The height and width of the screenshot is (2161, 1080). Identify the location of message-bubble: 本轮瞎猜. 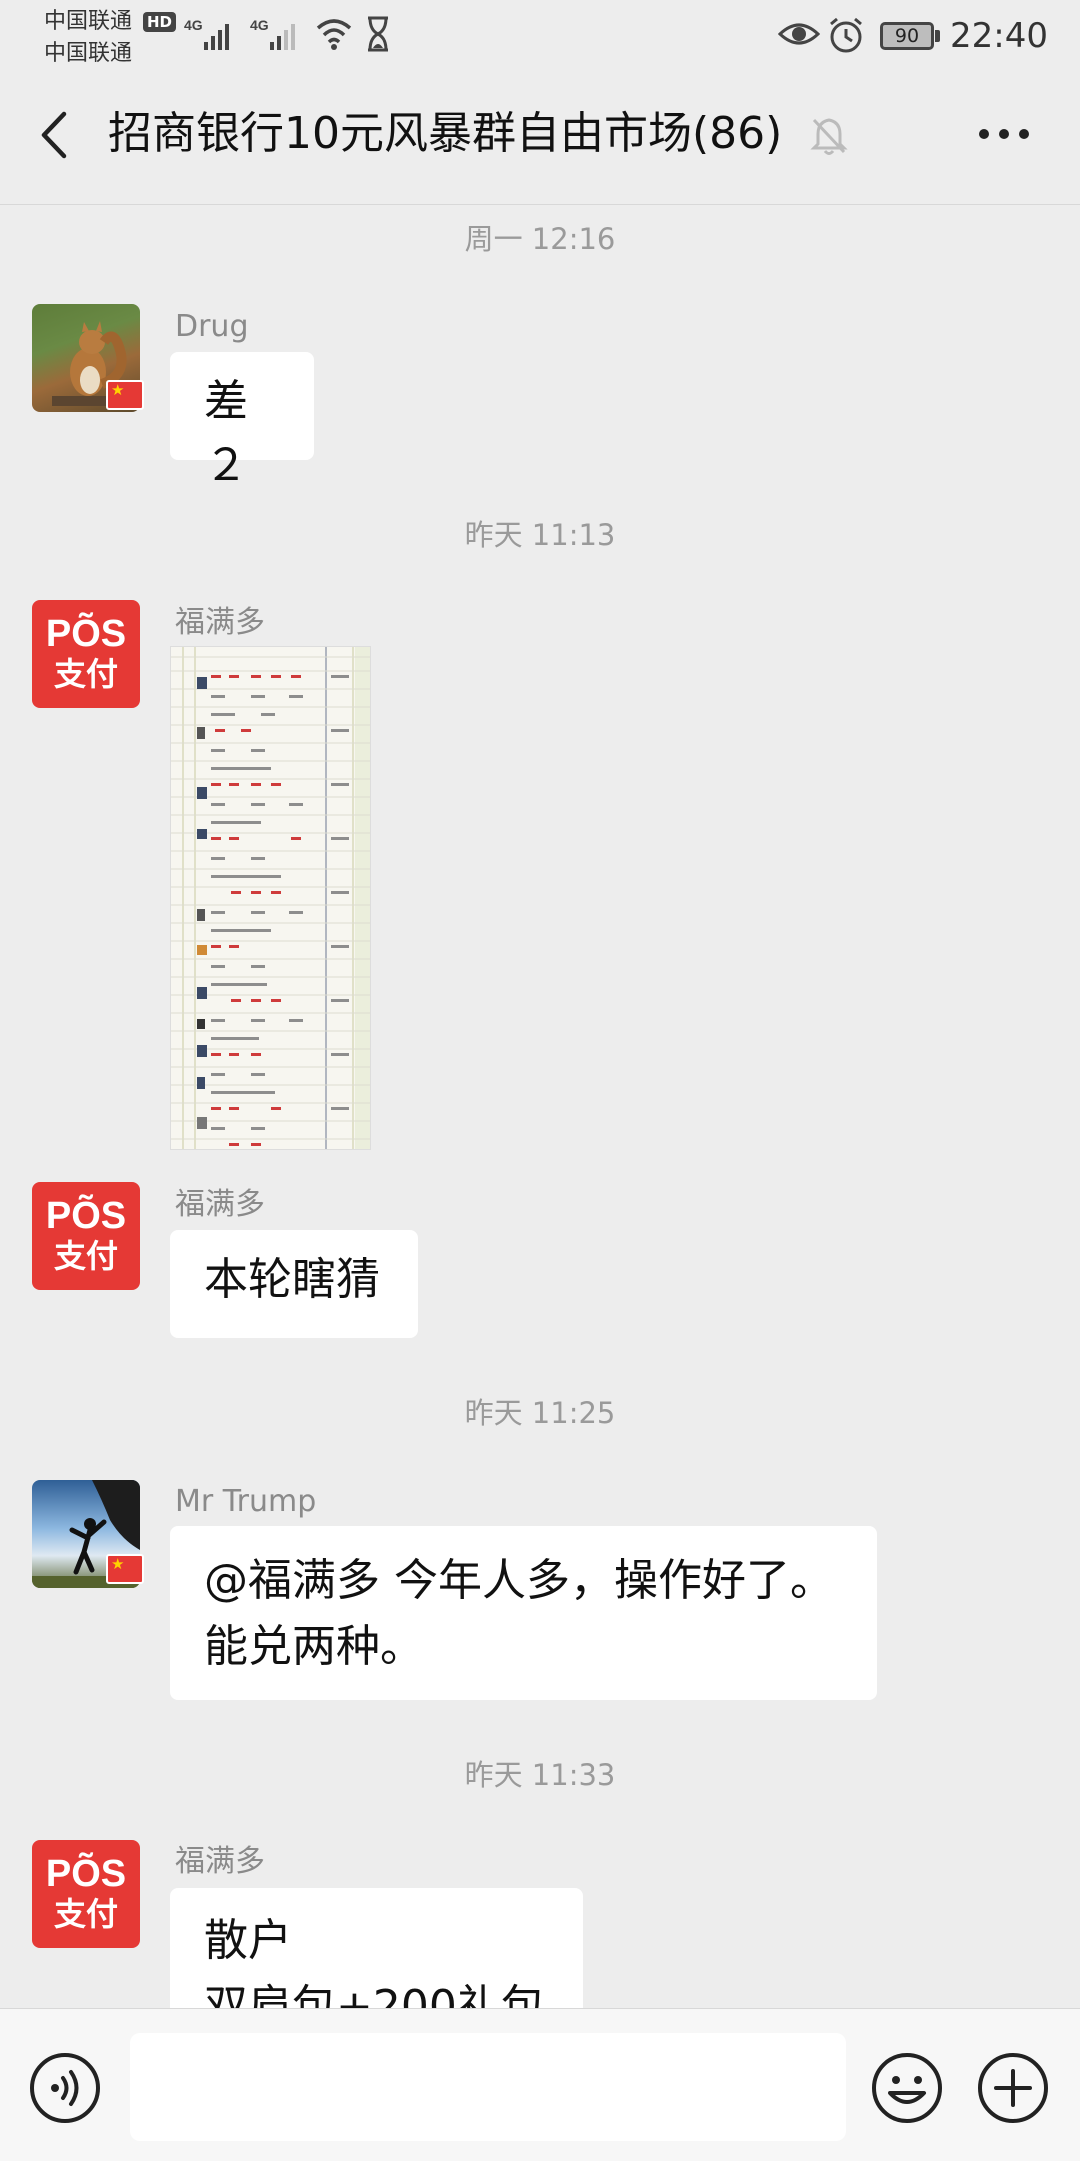
(294, 1284).